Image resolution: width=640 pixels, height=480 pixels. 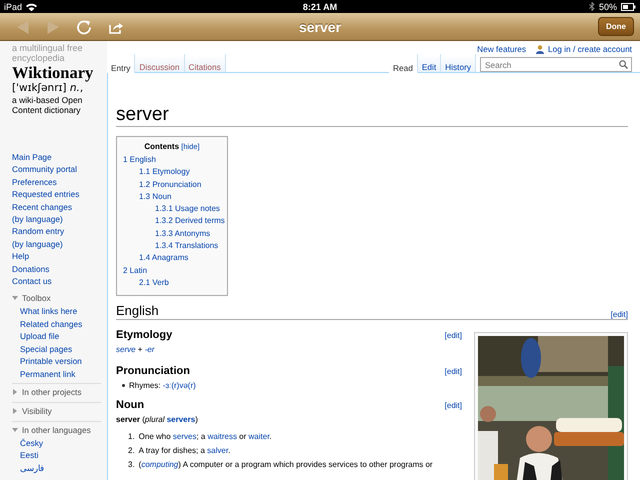 What do you see at coordinates (159, 63) in the screenshot?
I see `tab: Discussion` at bounding box center [159, 63].